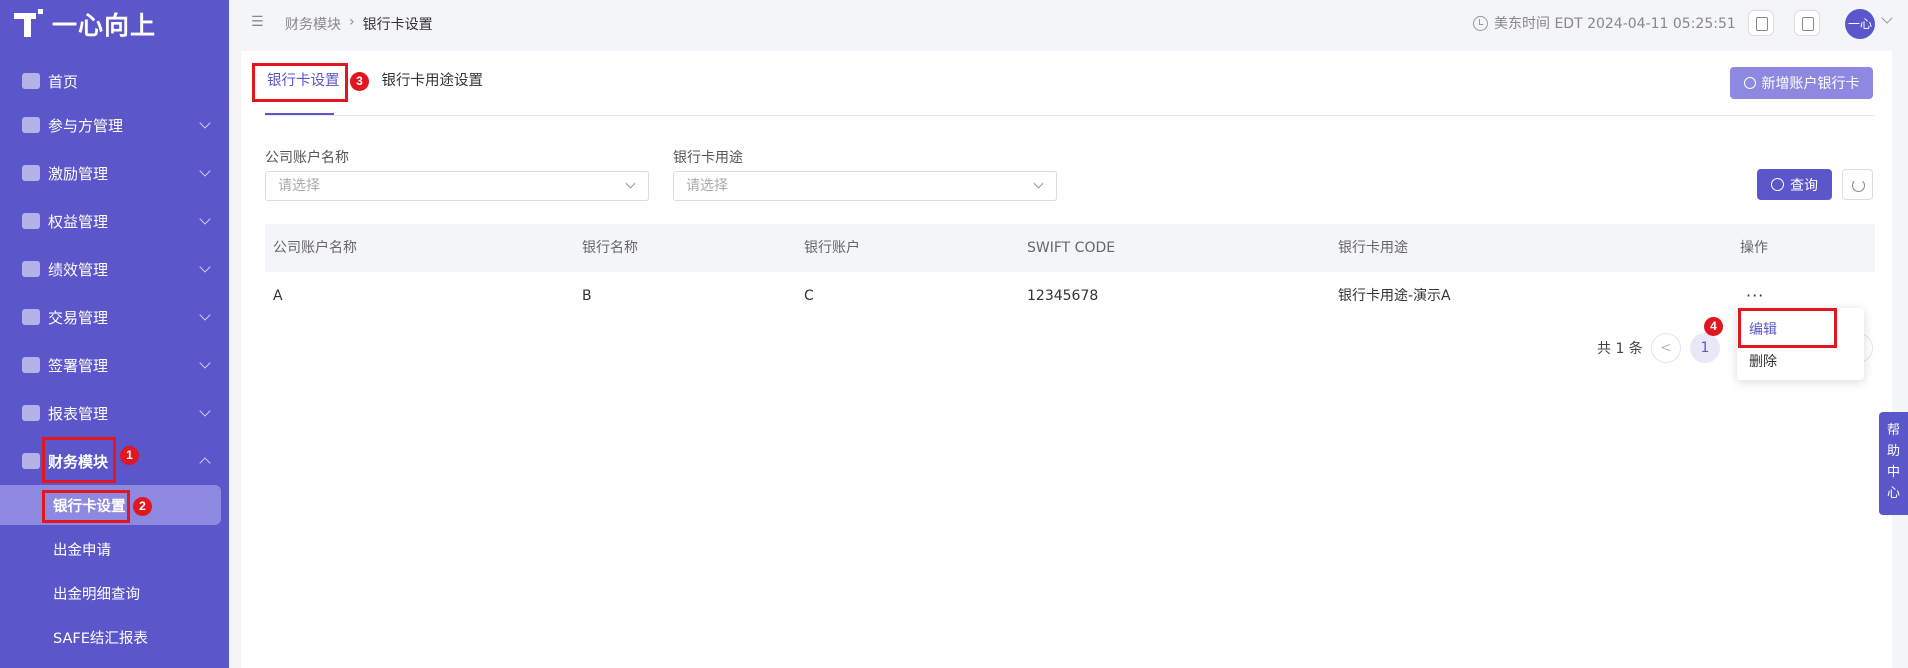 Image resolution: width=1908 pixels, height=668 pixels. I want to click on column-header: SWIFT CODE, so click(1071, 248).